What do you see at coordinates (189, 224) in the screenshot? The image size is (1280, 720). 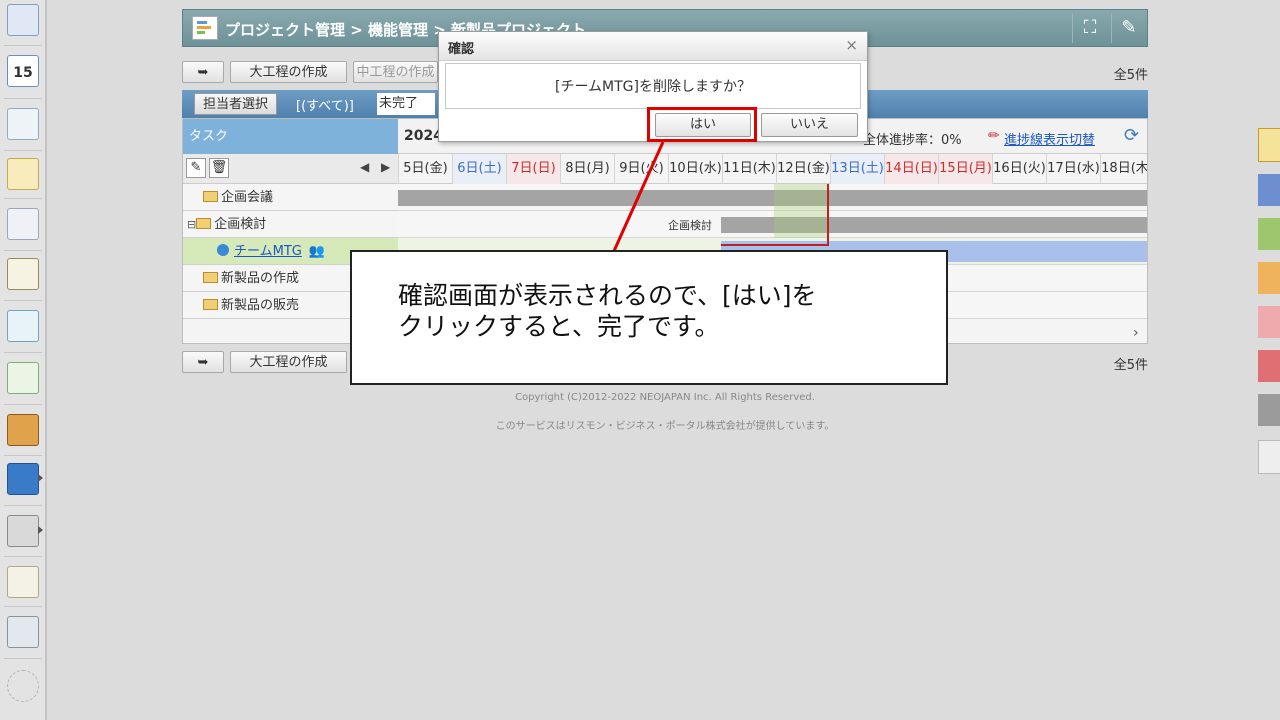 I see `collapse-icon: ⊟` at bounding box center [189, 224].